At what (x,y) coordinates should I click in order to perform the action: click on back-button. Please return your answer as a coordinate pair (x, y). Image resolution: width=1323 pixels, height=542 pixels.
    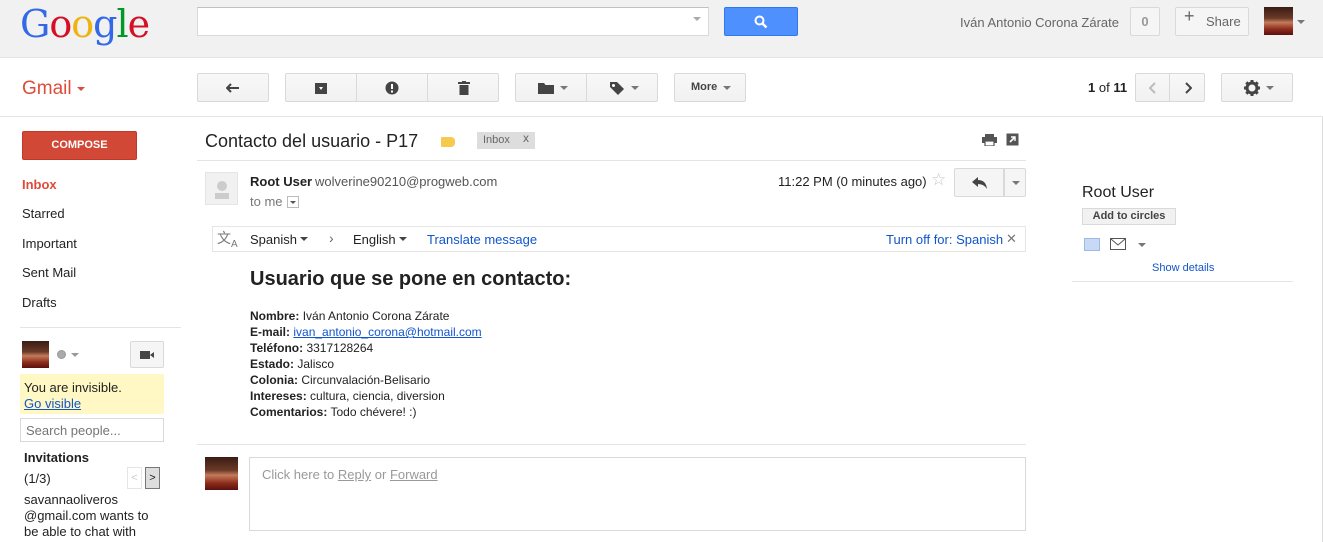
    Looking at the image, I should click on (233, 87).